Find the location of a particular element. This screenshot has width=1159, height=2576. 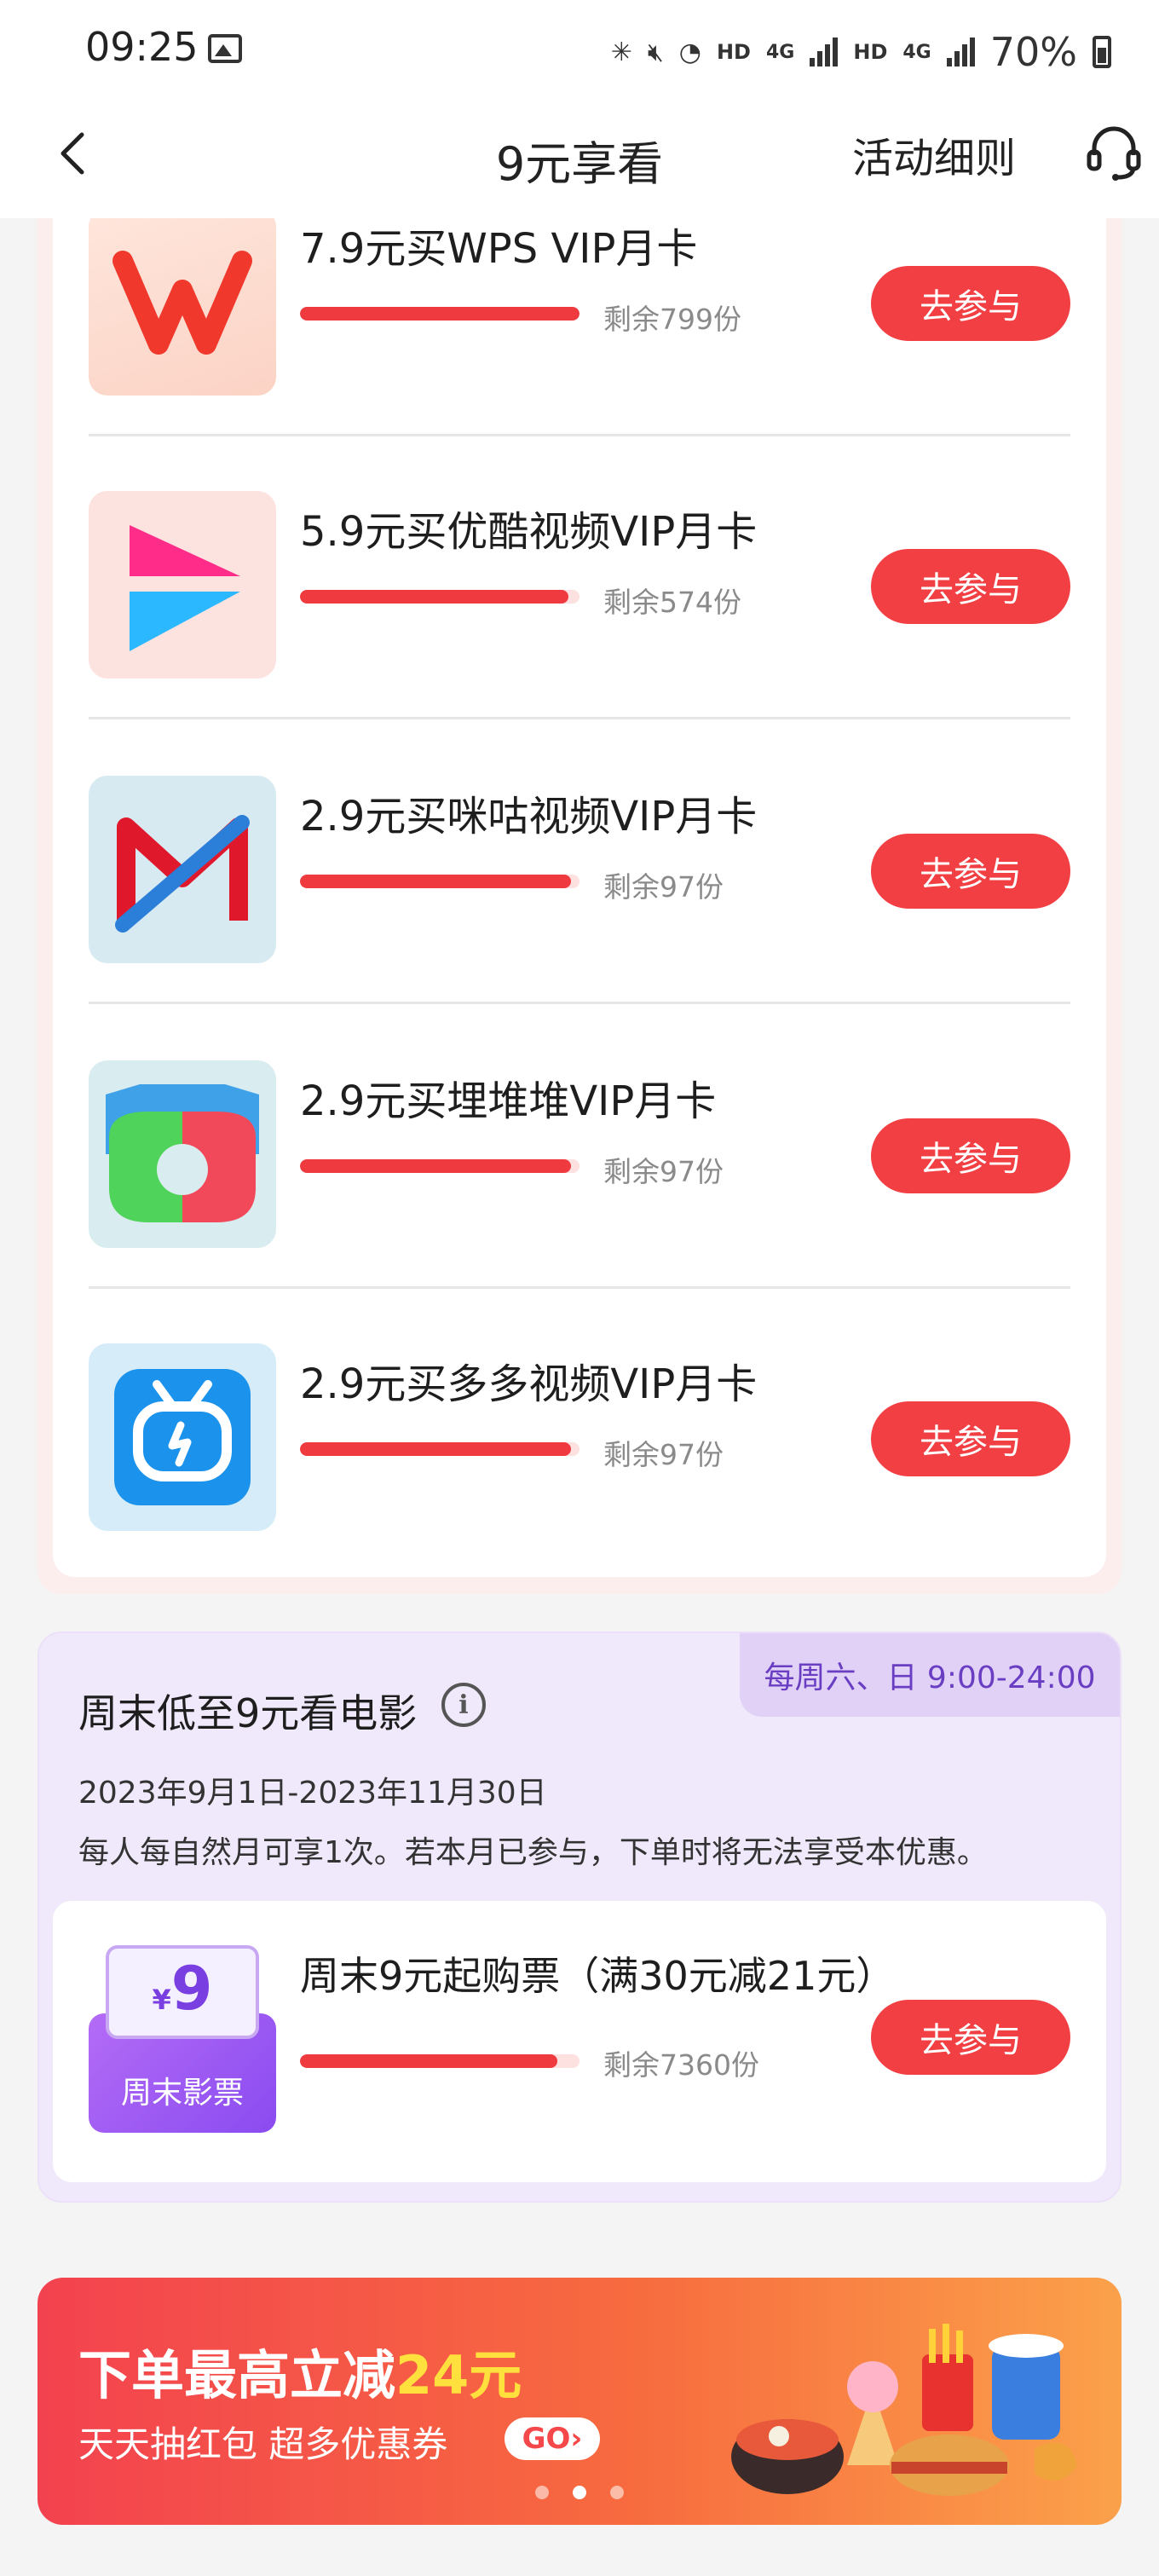

signal-icon is located at coordinates (824, 52).